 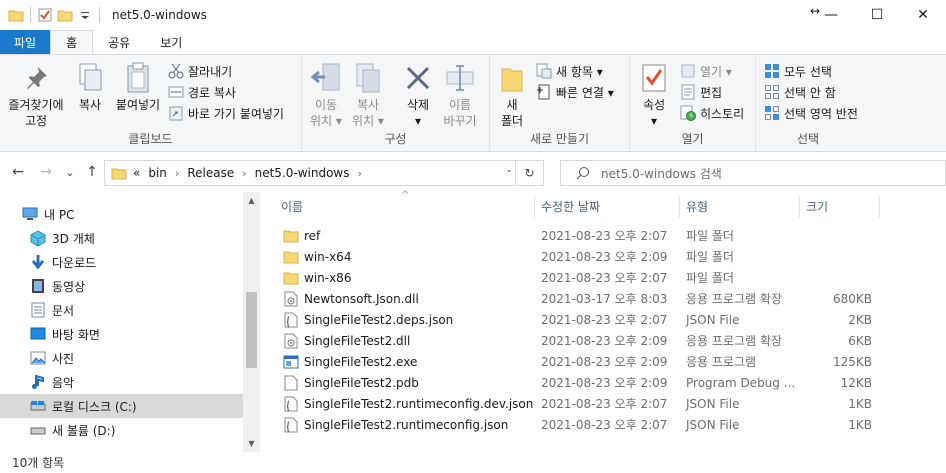 I want to click on scissors-icon, so click(x=176, y=71).